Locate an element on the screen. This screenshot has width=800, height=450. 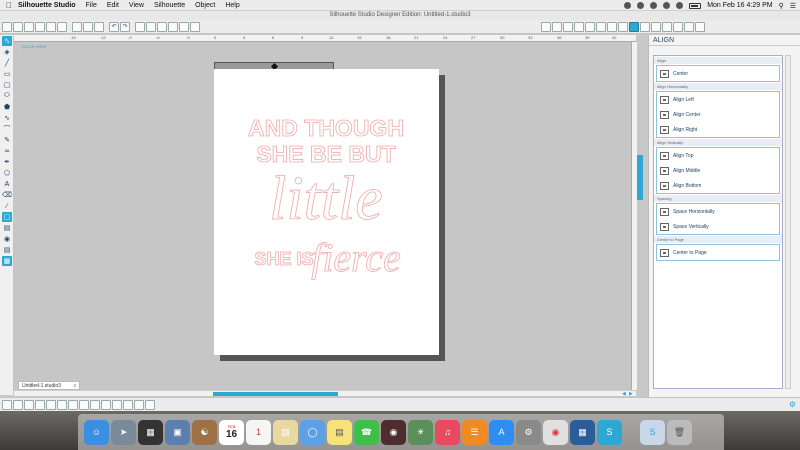
notes-icon: ▤ is located at coordinates (339, 432).